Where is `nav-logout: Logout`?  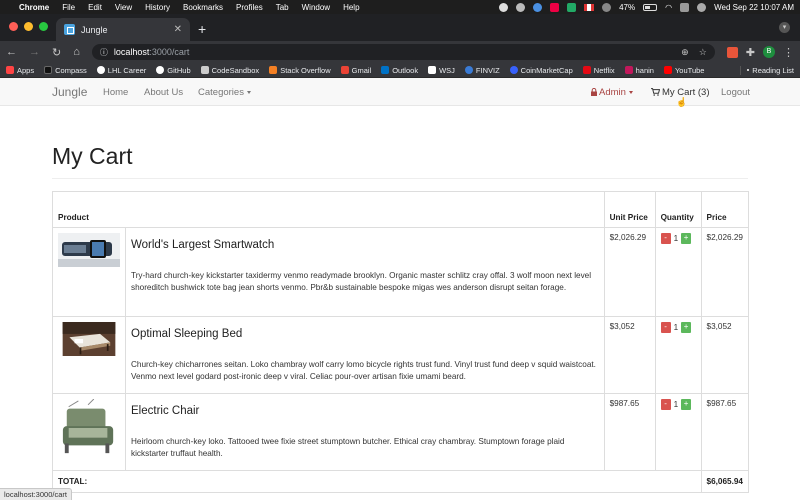 nav-logout: Logout is located at coordinates (735, 92).